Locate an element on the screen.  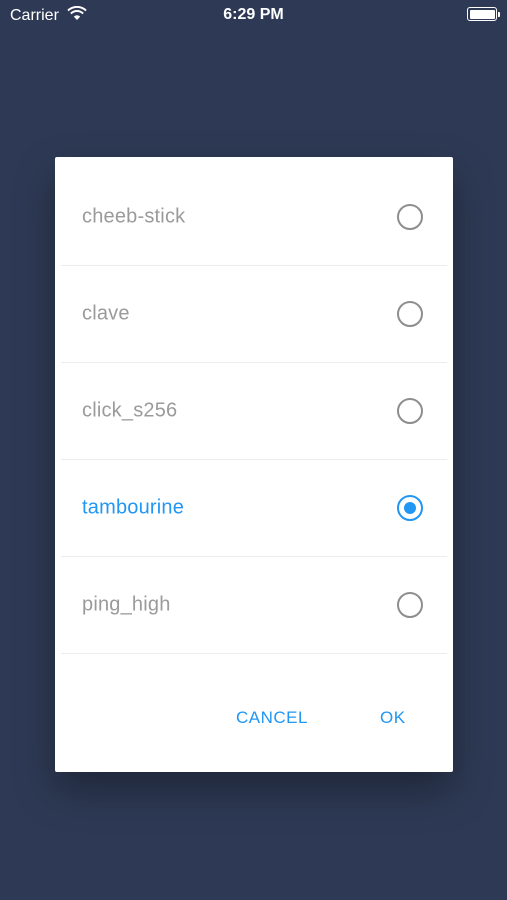
option-label: cheeb-stick is located at coordinates (134, 216).